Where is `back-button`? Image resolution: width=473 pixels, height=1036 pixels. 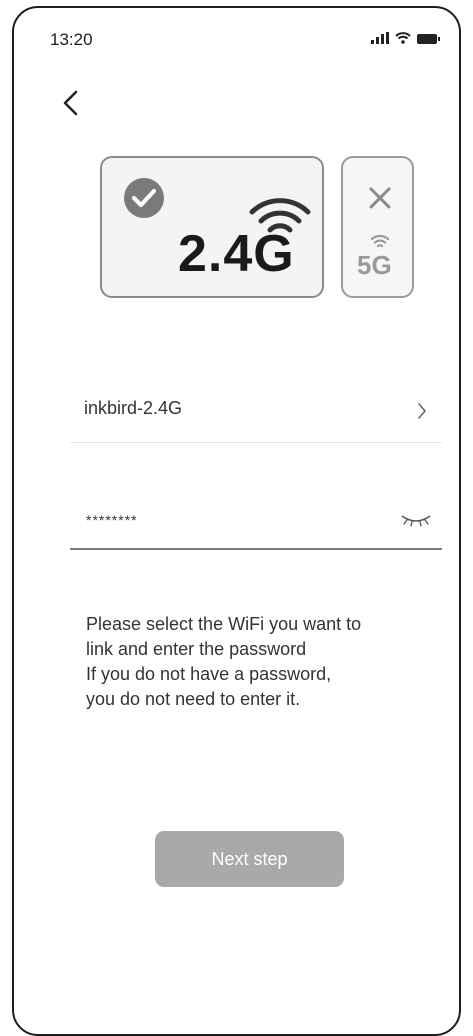 back-button is located at coordinates (71, 103).